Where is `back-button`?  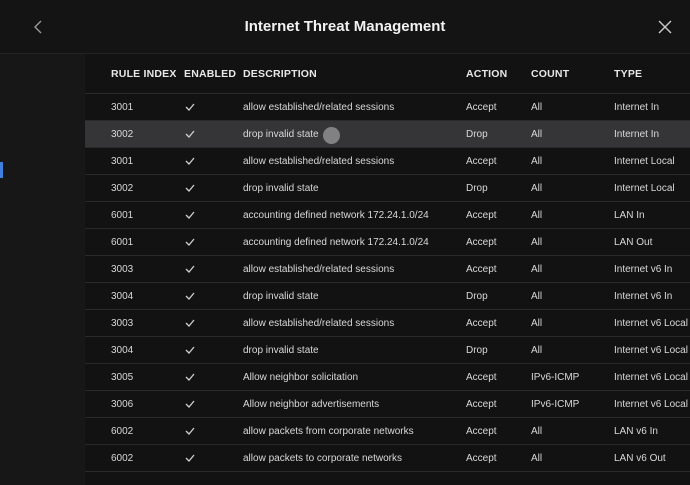
back-button is located at coordinates (39, 27).